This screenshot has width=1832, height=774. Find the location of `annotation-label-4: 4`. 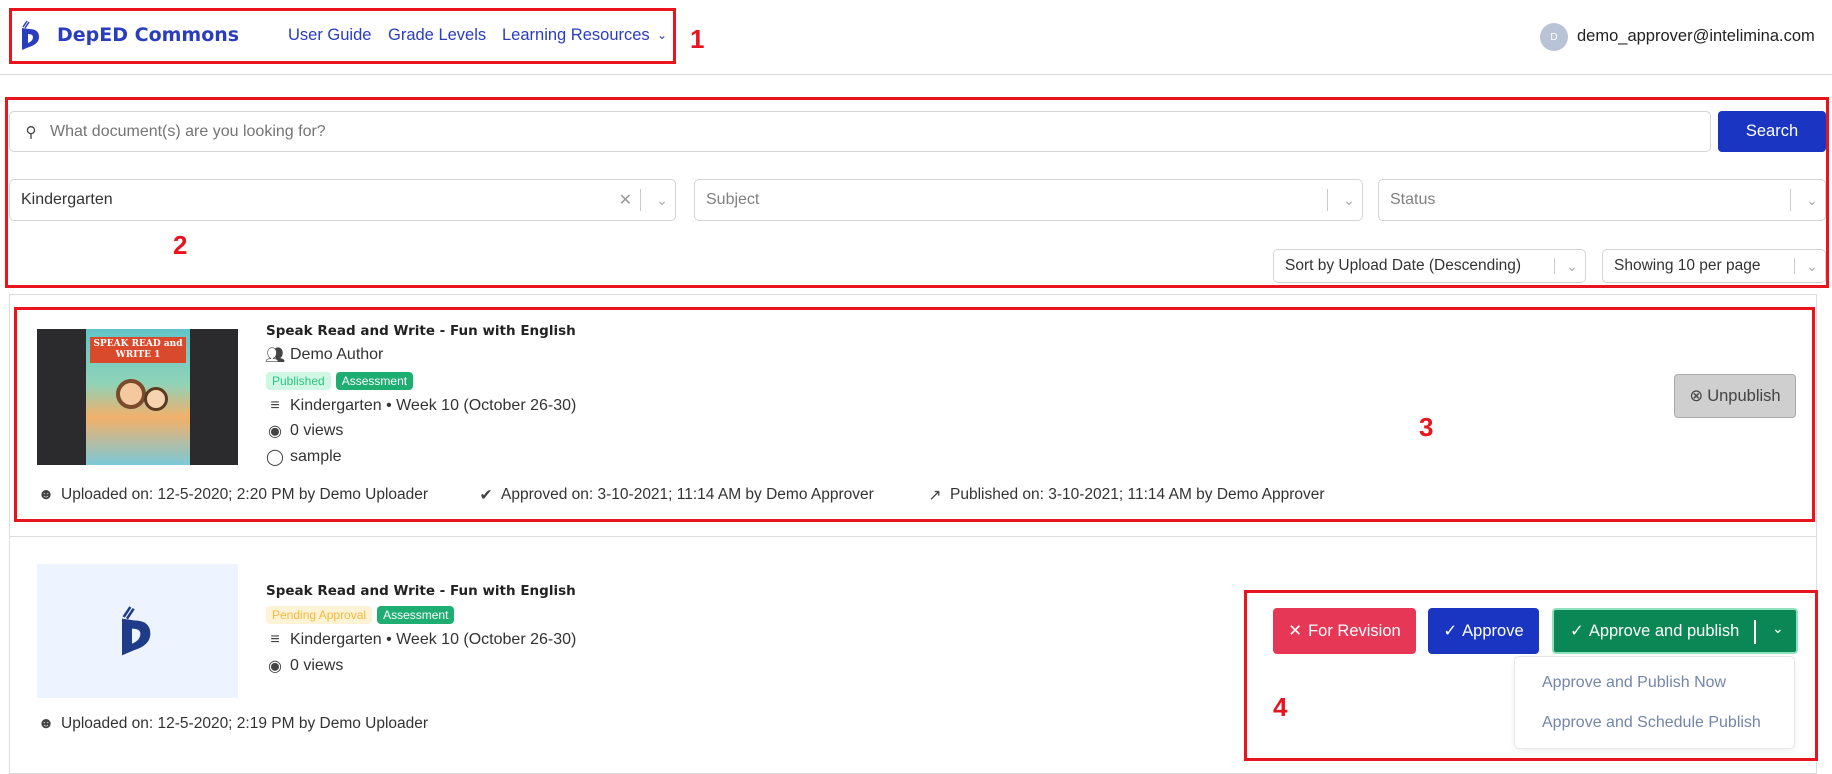

annotation-label-4: 4 is located at coordinates (1280, 707).